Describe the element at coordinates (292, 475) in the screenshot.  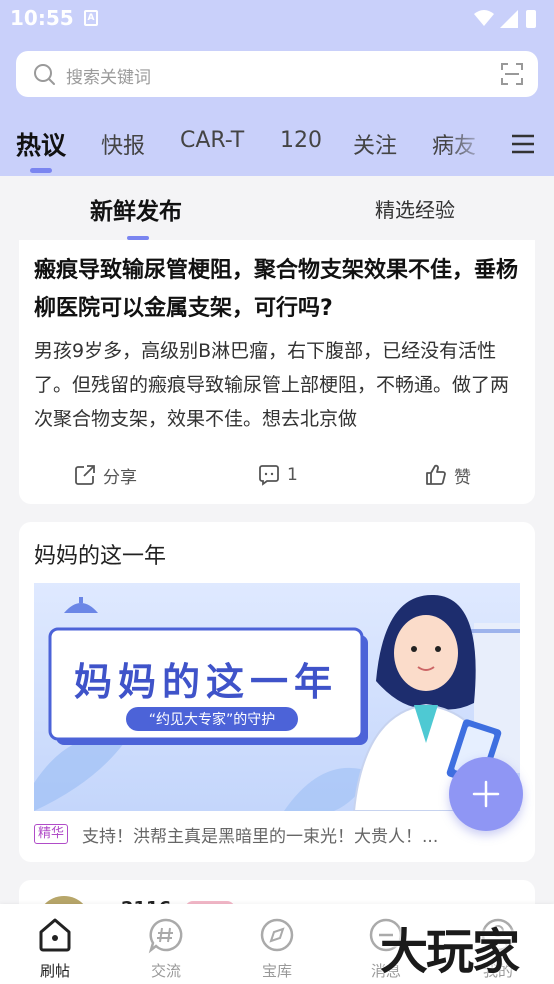
I see `comment-count: 1` at that location.